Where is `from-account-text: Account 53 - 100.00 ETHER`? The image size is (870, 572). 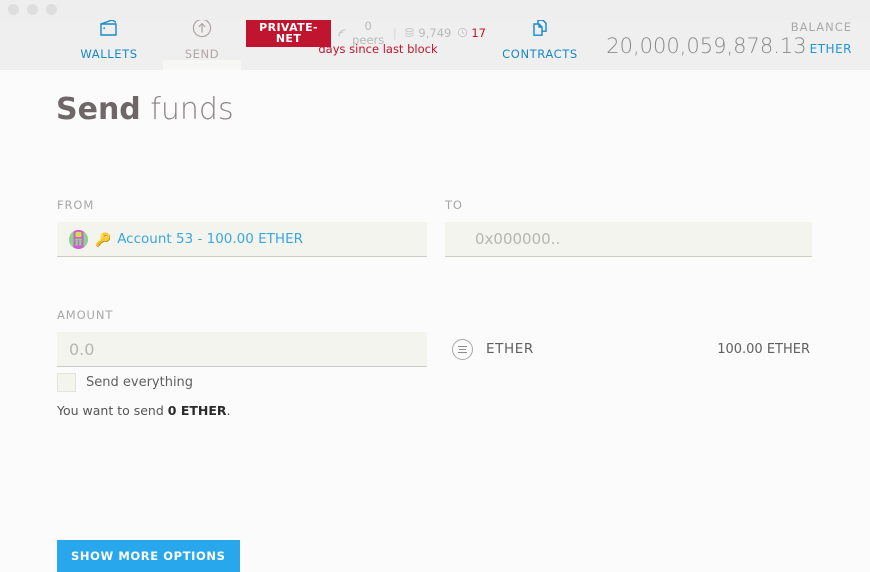 from-account-text: Account 53 - 100.00 ETHER is located at coordinates (210, 239).